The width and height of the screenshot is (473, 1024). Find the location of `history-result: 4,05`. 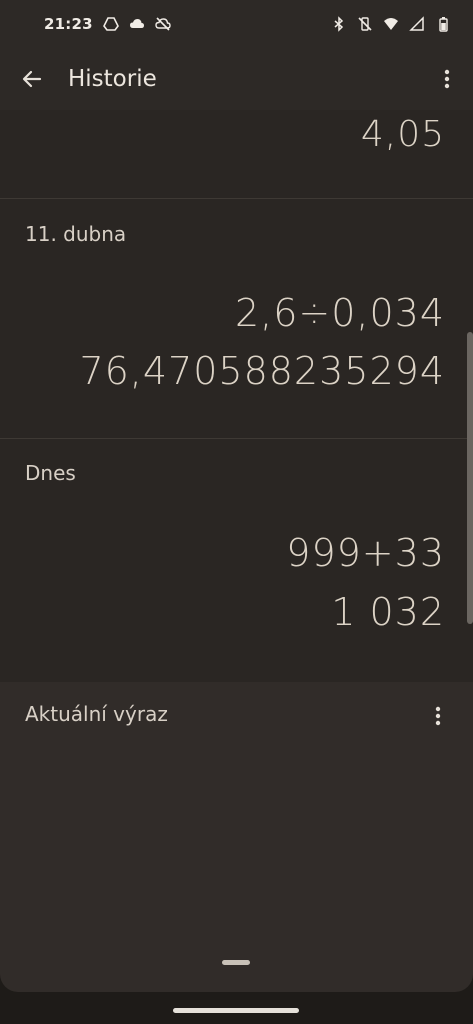

history-result: 4,05 is located at coordinates (402, 134).